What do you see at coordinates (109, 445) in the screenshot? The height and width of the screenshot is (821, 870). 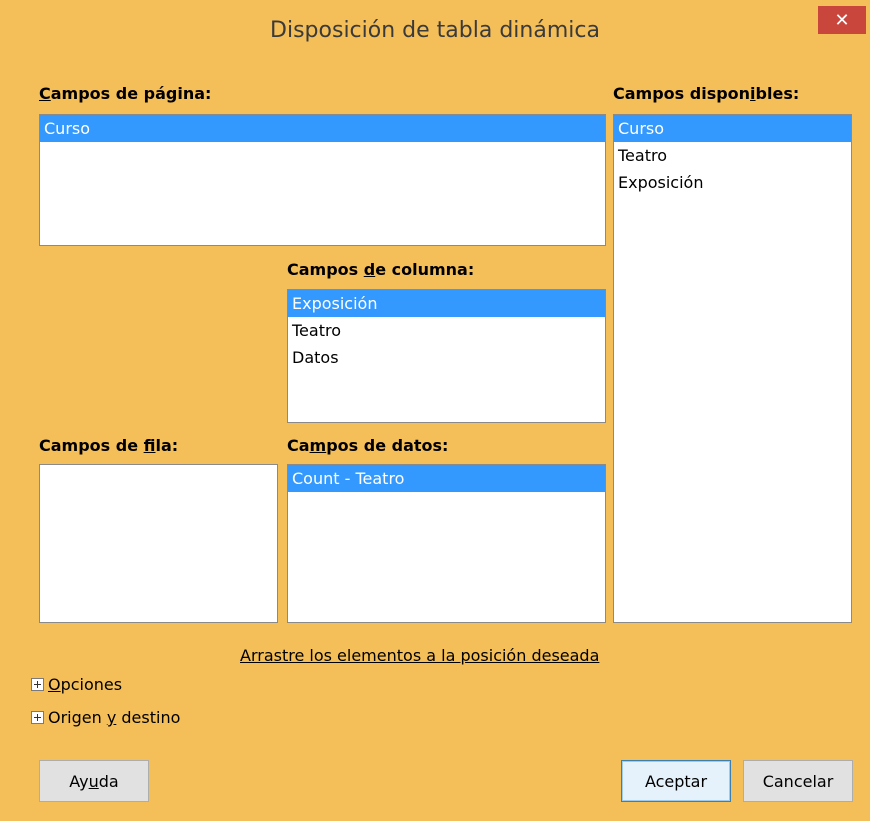 I see `row-fields-label: Campos de fila:` at bounding box center [109, 445].